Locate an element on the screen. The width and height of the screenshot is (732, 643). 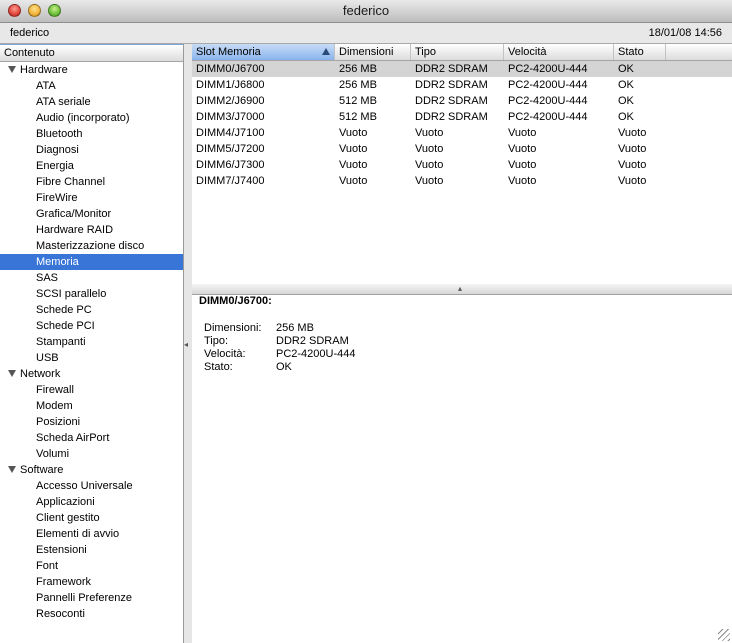
table-row: DIMM5/J7200 Vuoto Vuoto Vuoto Vuoto is located at coordinates (462, 149).